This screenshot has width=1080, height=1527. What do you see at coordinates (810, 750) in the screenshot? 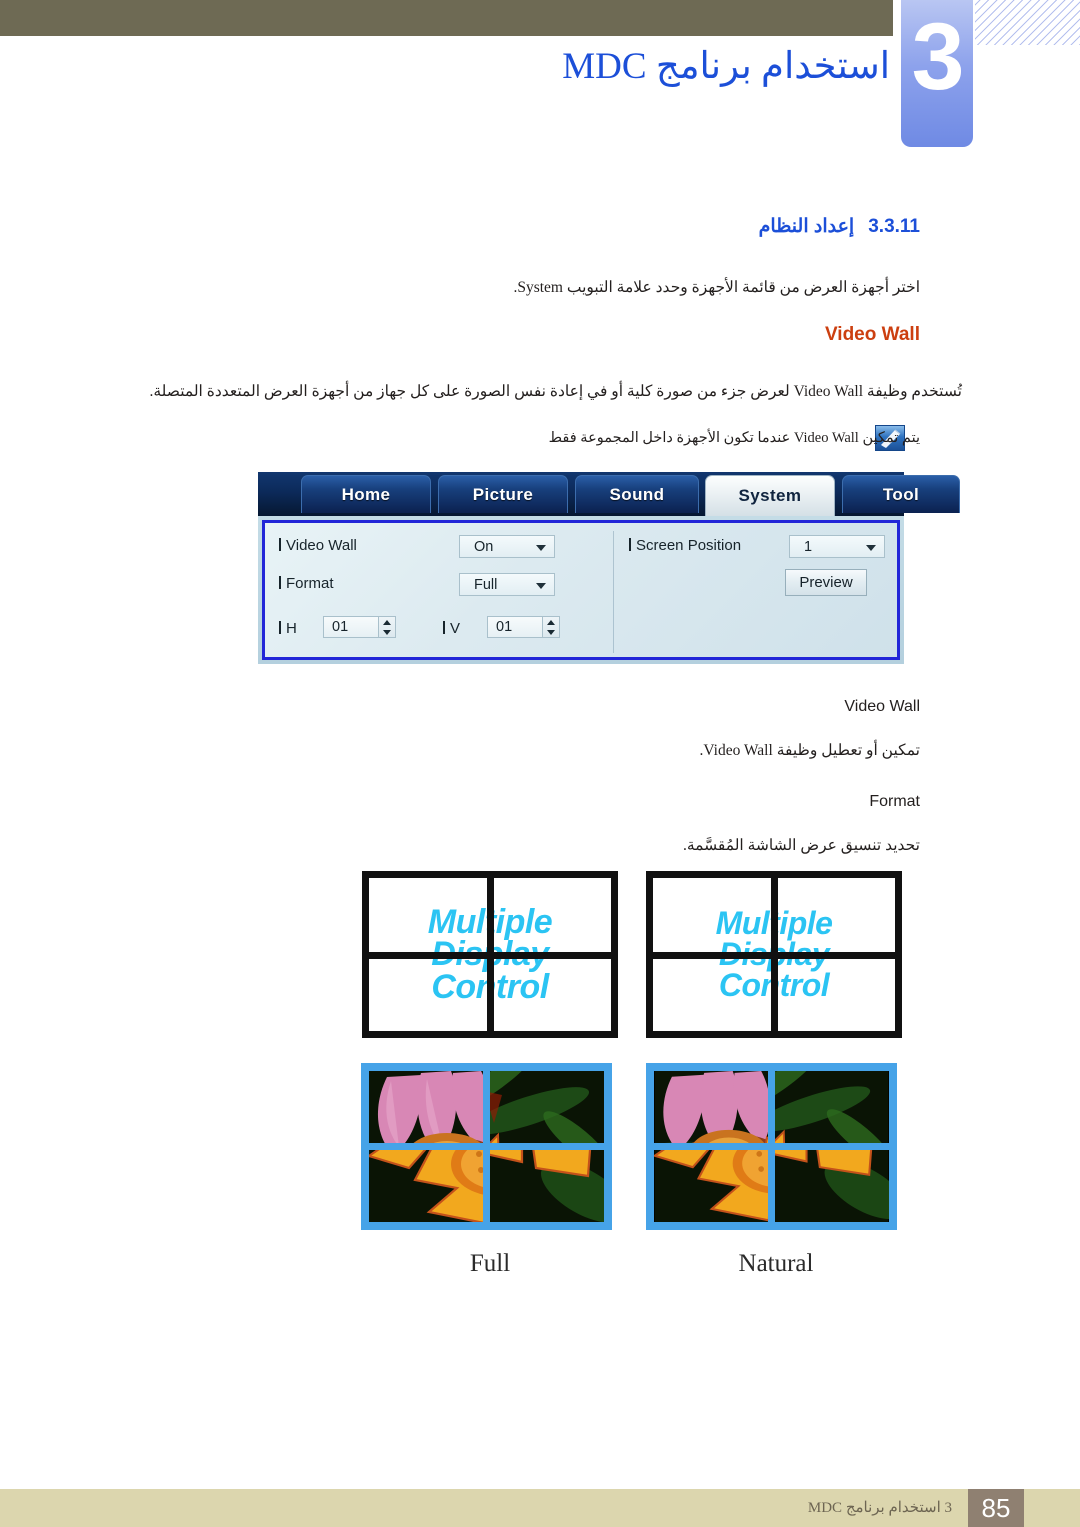
I see `desc-body-video-wall: تمكين أو تعطيل وظيفة Video Wall.` at bounding box center [810, 750].